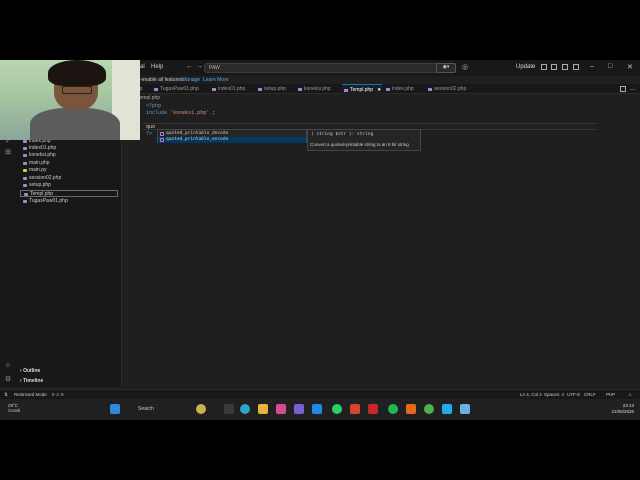  What do you see at coordinates (232, 140) in the screenshot?
I see `suggestion-item-selected: quoted_printable_encode` at bounding box center [232, 140].